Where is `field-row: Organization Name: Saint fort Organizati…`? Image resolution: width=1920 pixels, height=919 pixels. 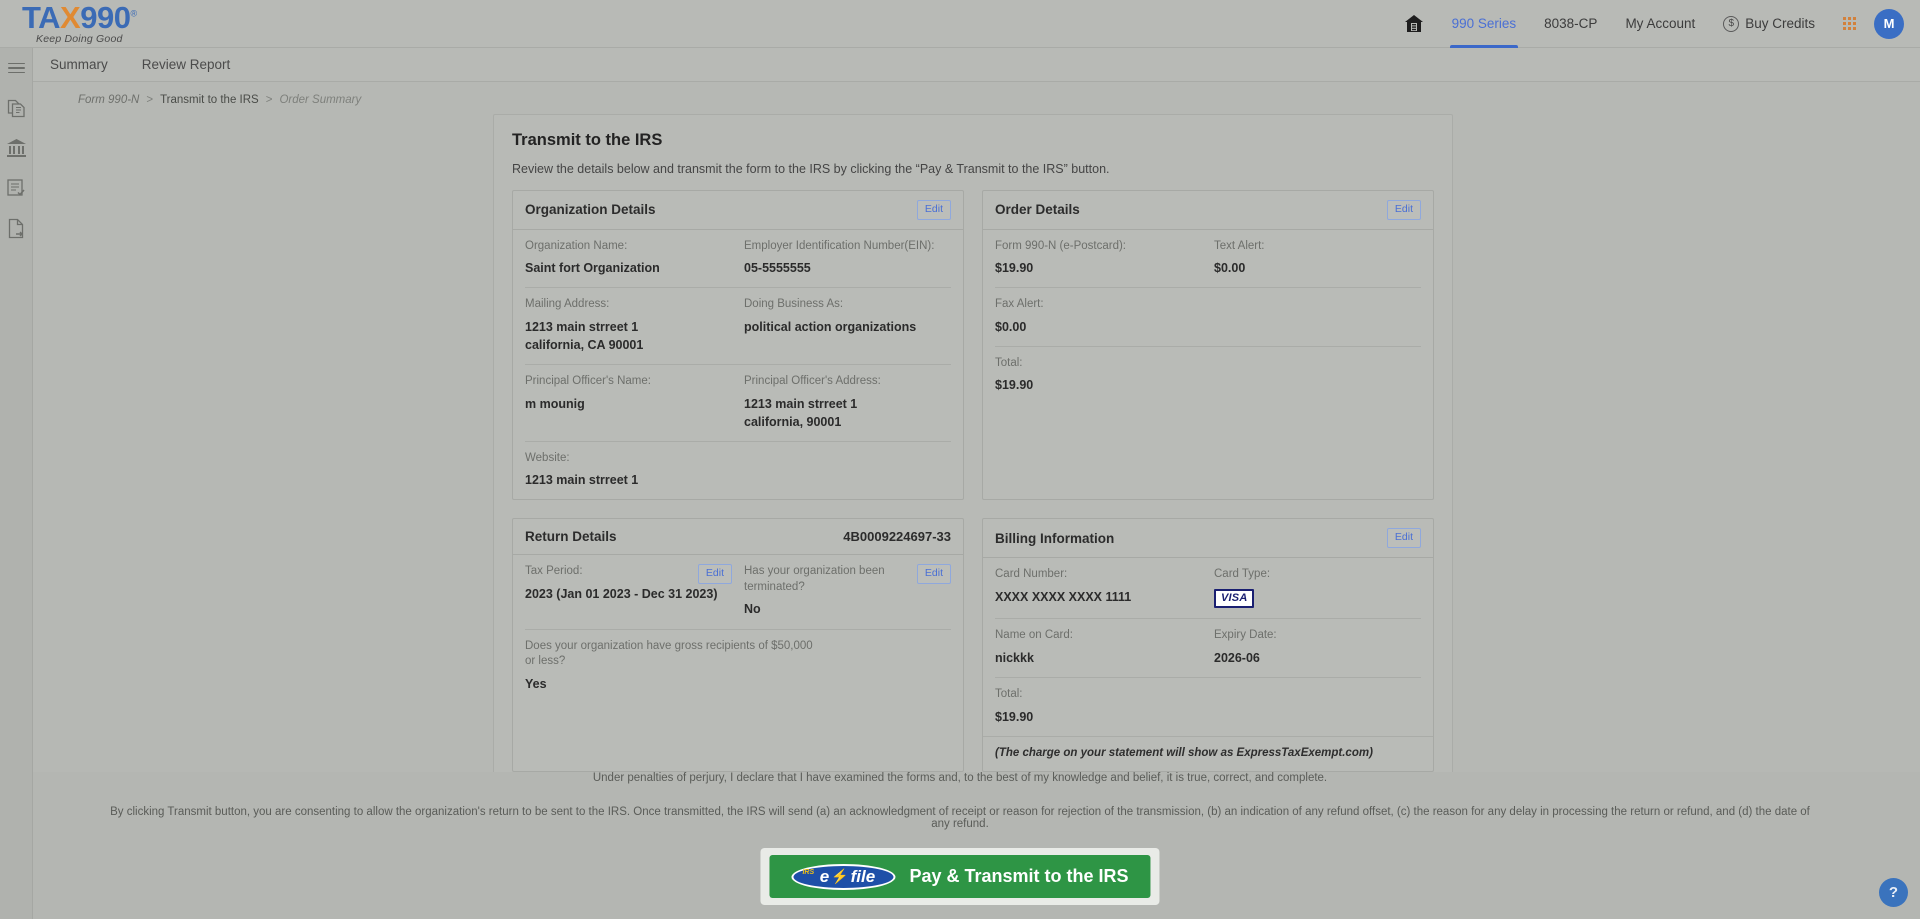 field-row: Organization Name: Saint fort Organizati… is located at coordinates (738, 259).